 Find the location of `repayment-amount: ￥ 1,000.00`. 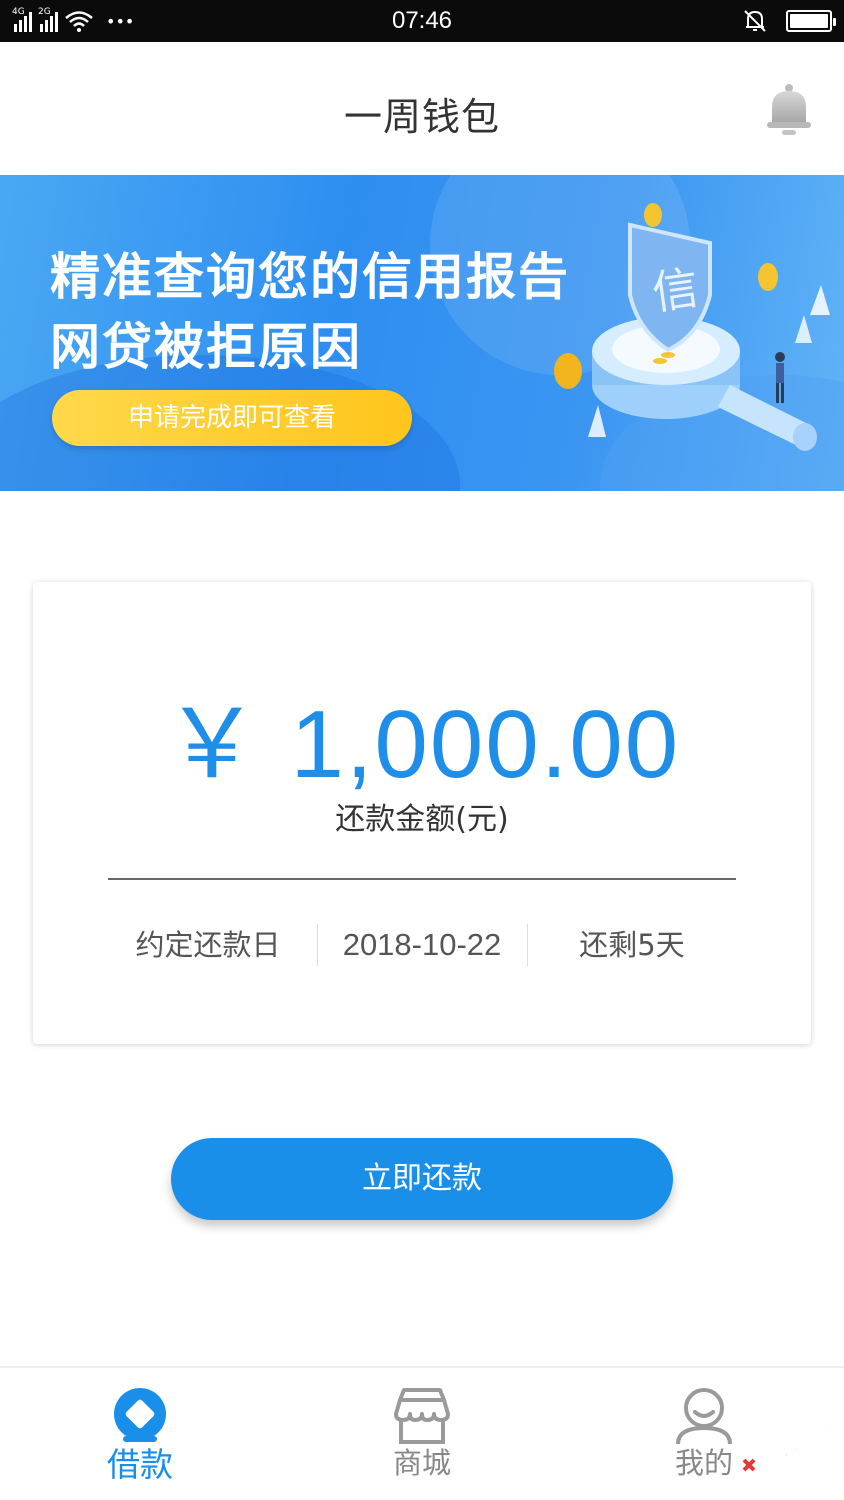

repayment-amount: ￥ 1,000.00 is located at coordinates (422, 744).